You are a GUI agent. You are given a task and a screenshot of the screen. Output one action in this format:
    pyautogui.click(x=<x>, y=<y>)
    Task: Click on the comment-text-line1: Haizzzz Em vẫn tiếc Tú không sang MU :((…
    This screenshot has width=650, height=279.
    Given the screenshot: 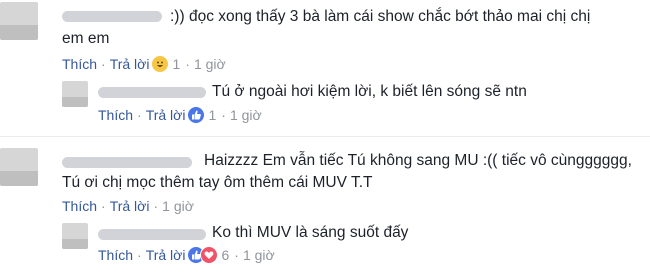 What is the action you would take?
    pyautogui.click(x=418, y=160)
    